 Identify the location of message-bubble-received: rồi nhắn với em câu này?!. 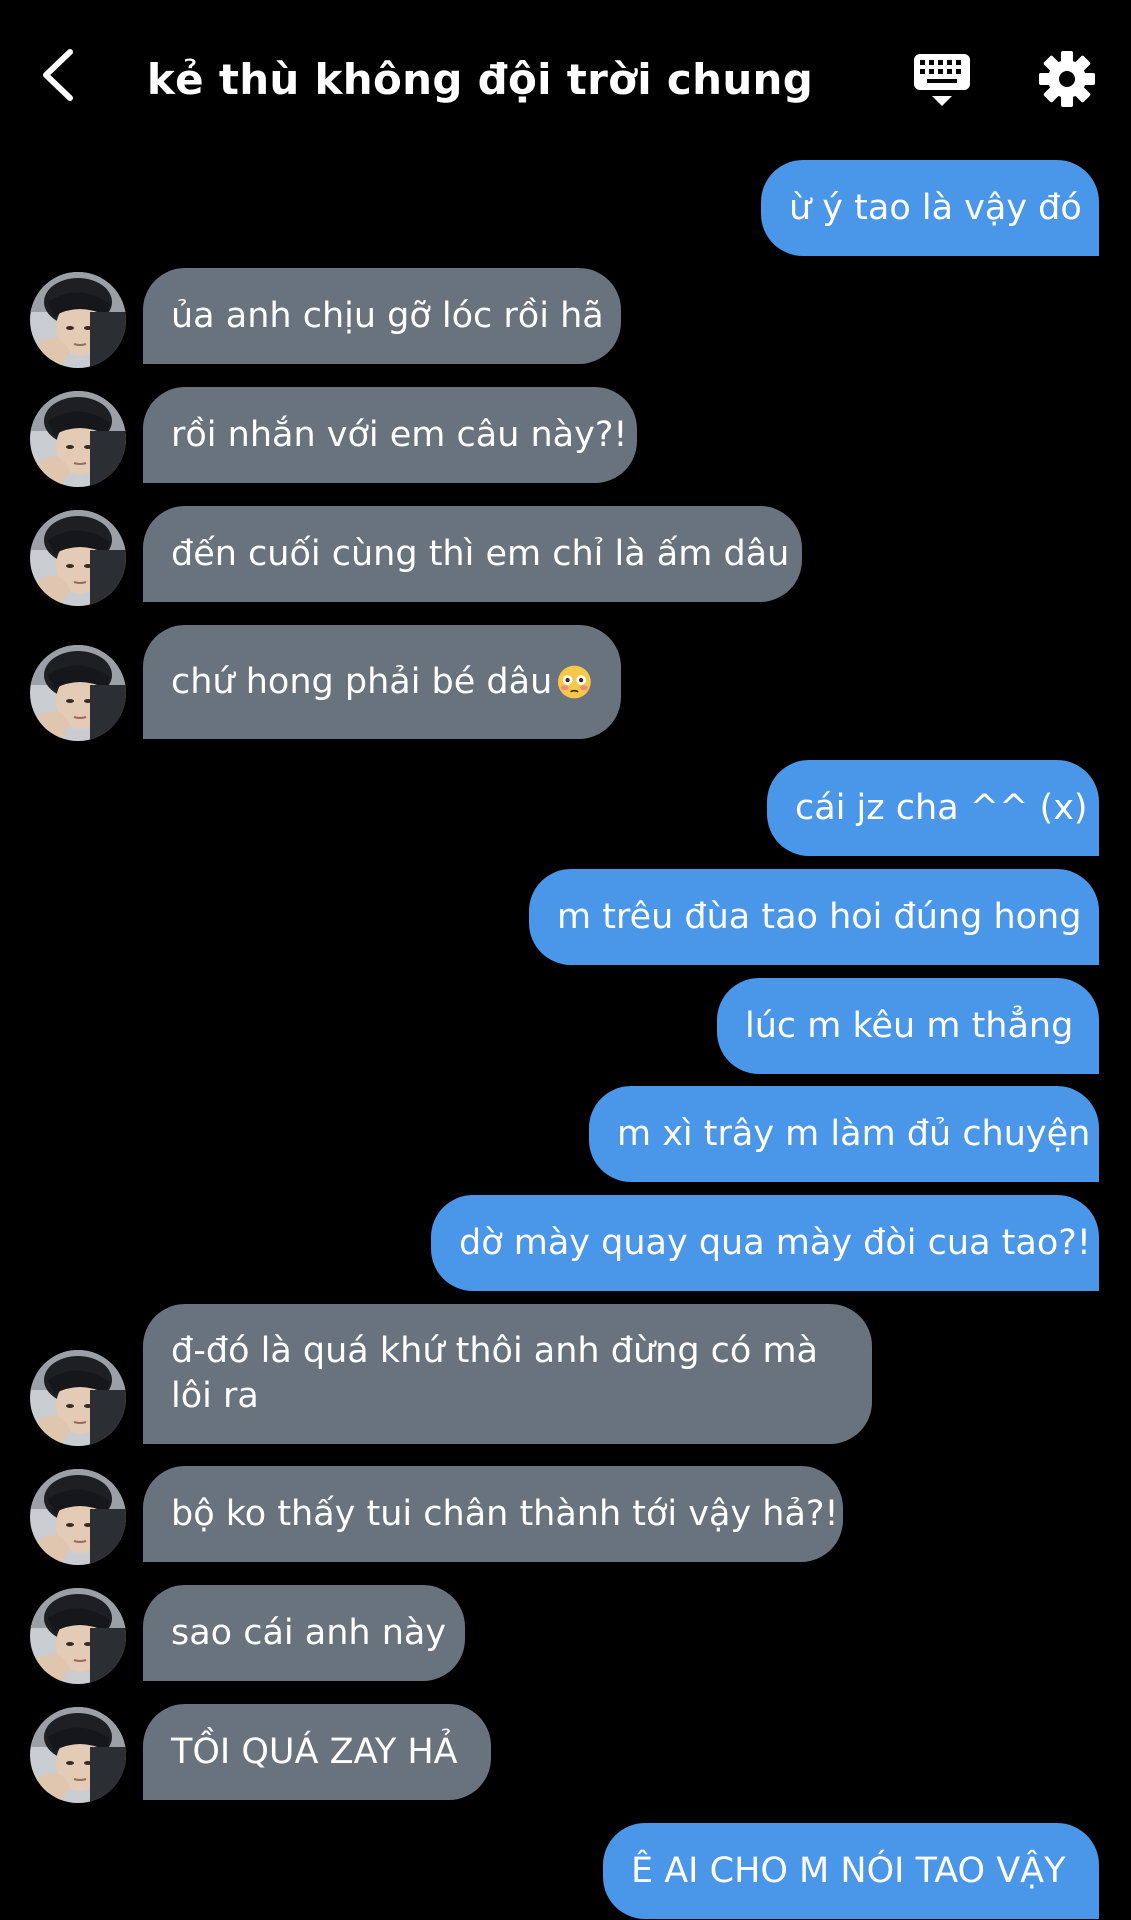
(390, 435).